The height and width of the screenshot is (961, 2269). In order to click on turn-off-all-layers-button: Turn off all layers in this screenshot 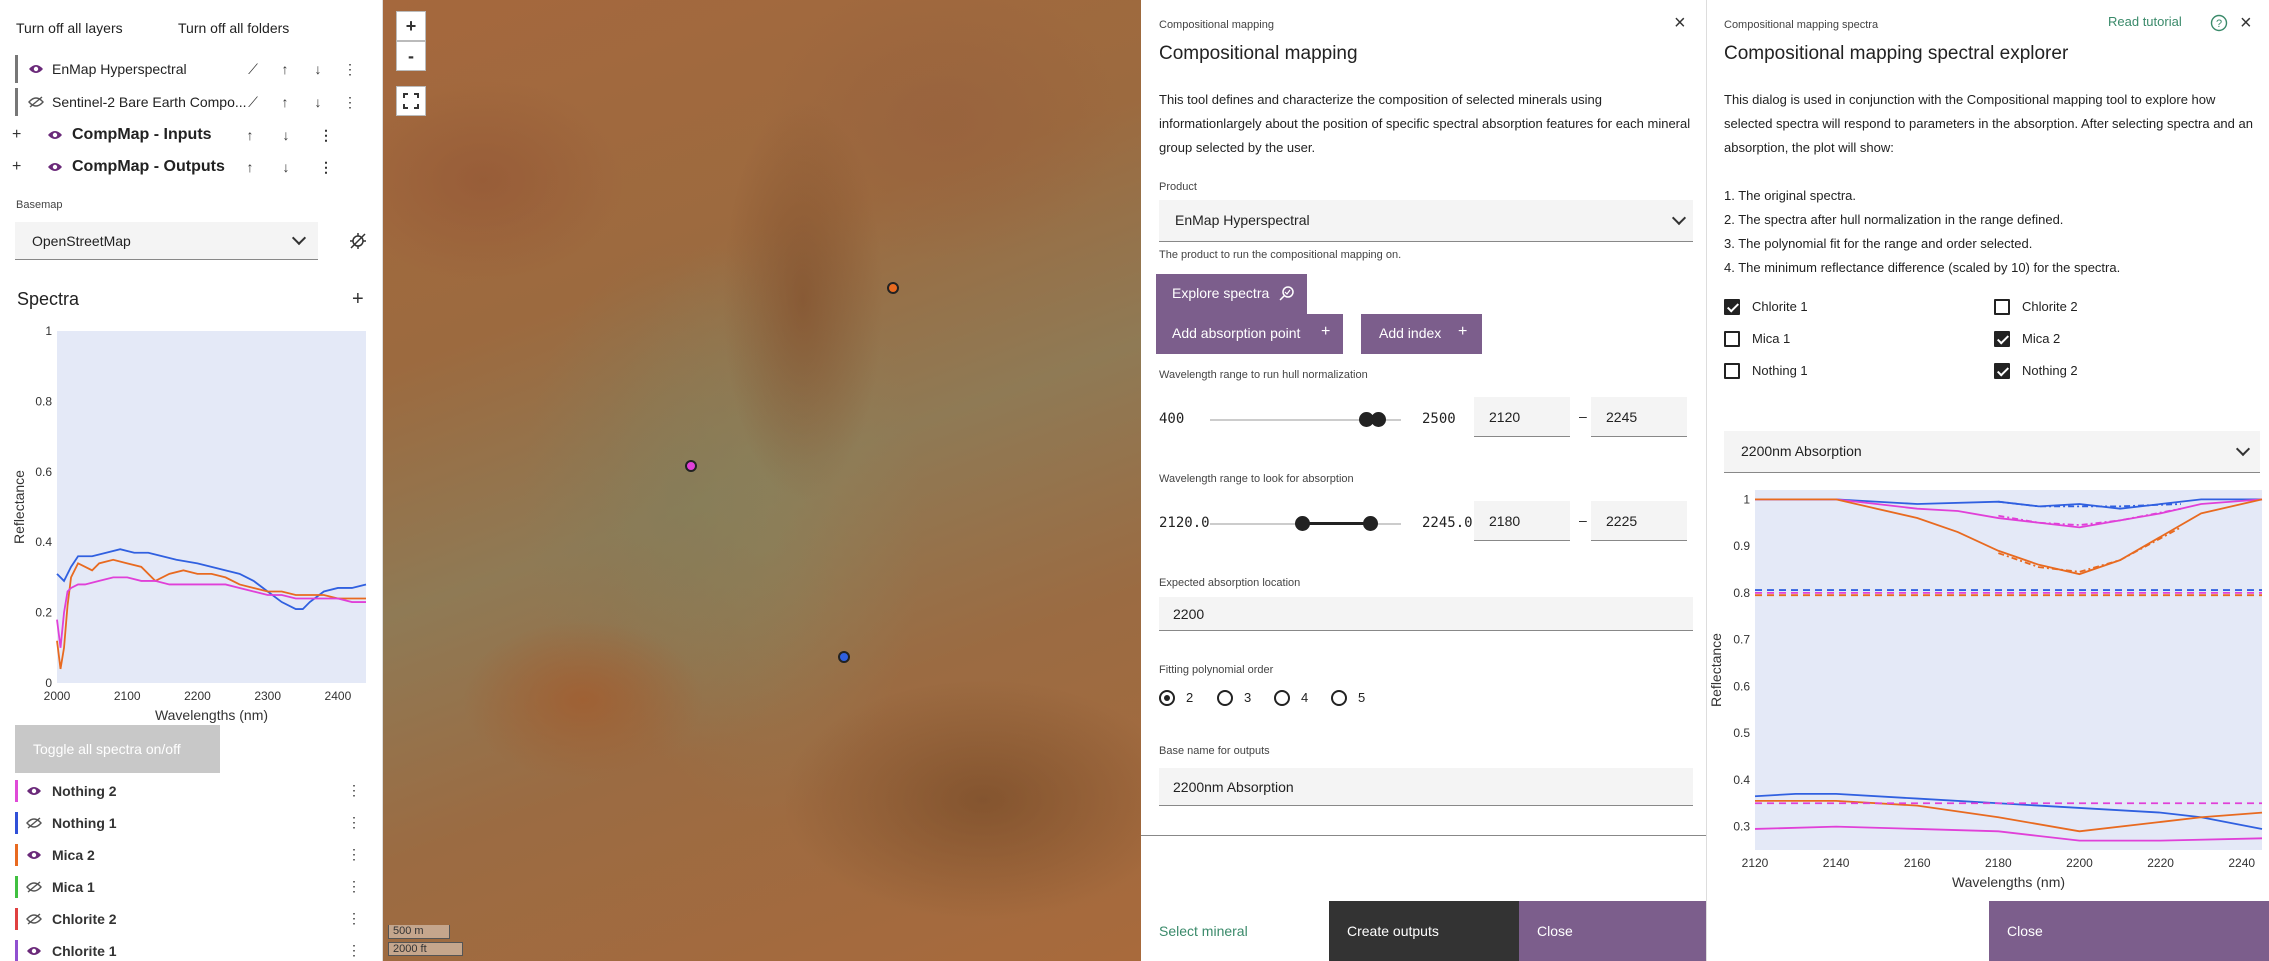, I will do `click(69, 28)`.